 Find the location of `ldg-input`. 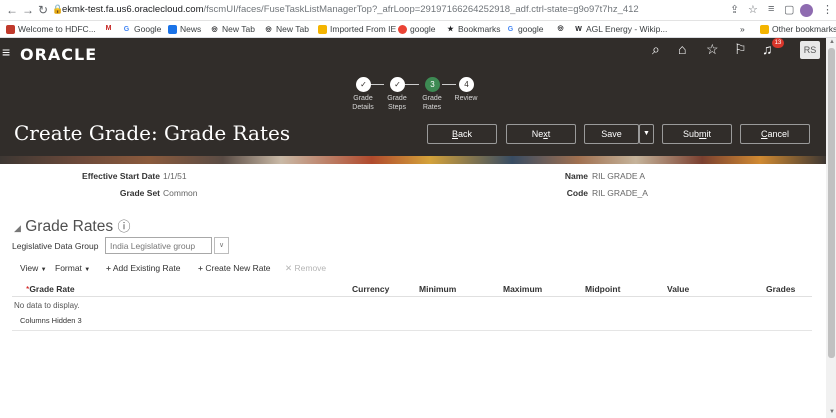

ldg-input is located at coordinates (158, 245).